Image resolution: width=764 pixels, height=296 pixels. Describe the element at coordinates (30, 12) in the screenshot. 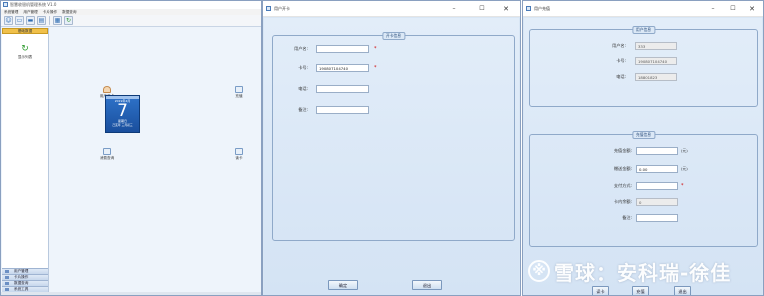

I see `menu-user: 用户管理` at that location.